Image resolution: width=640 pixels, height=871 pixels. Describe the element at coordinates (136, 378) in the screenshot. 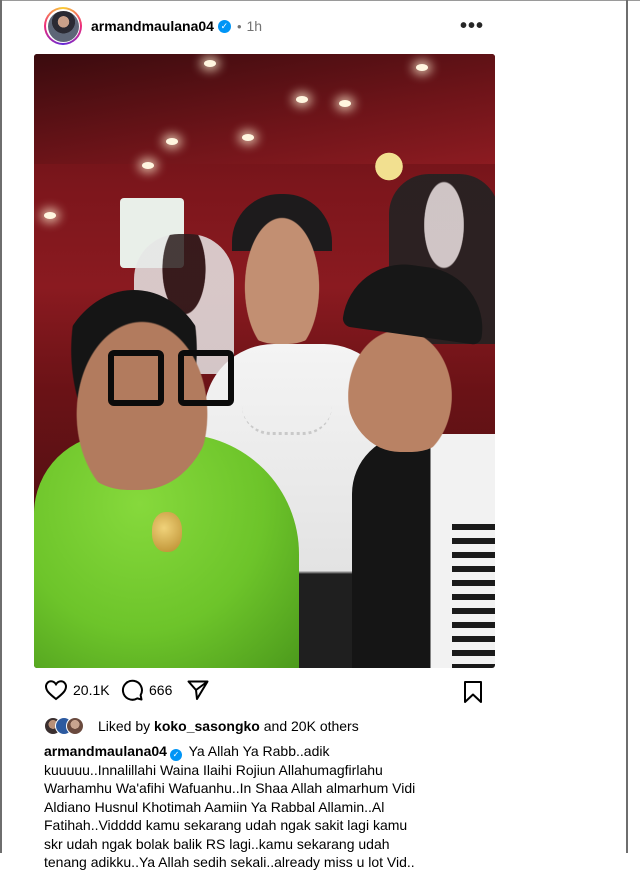

I see `glasses-lens-left` at that location.